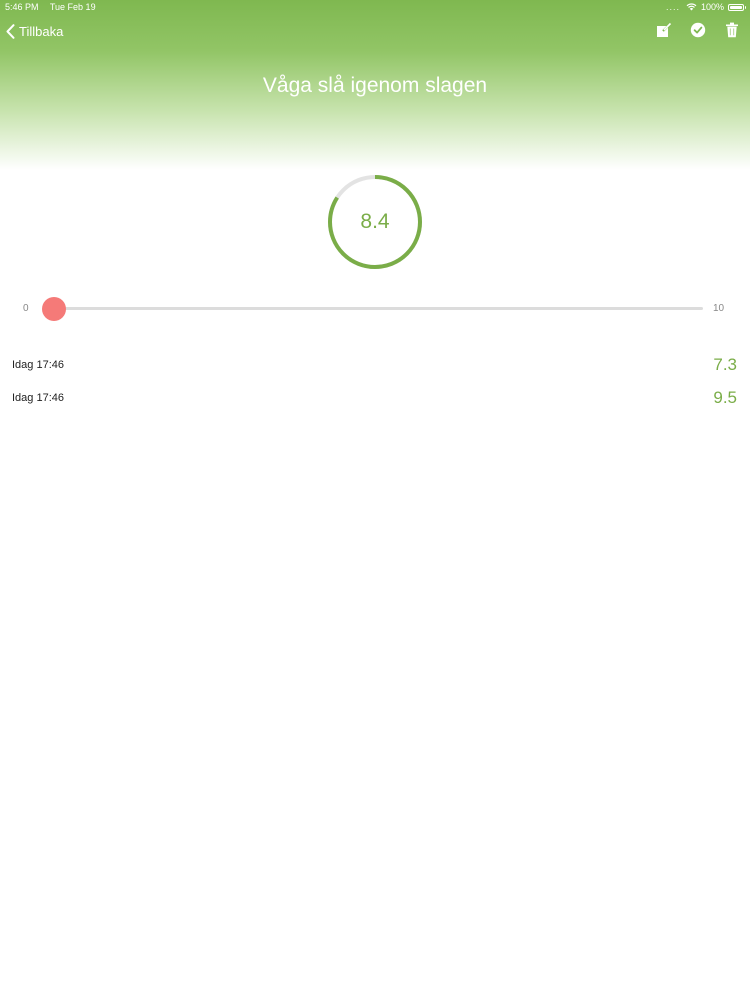 The image size is (750, 1000). Describe the element at coordinates (737, 7) in the screenshot. I see `battery-icon` at that location.